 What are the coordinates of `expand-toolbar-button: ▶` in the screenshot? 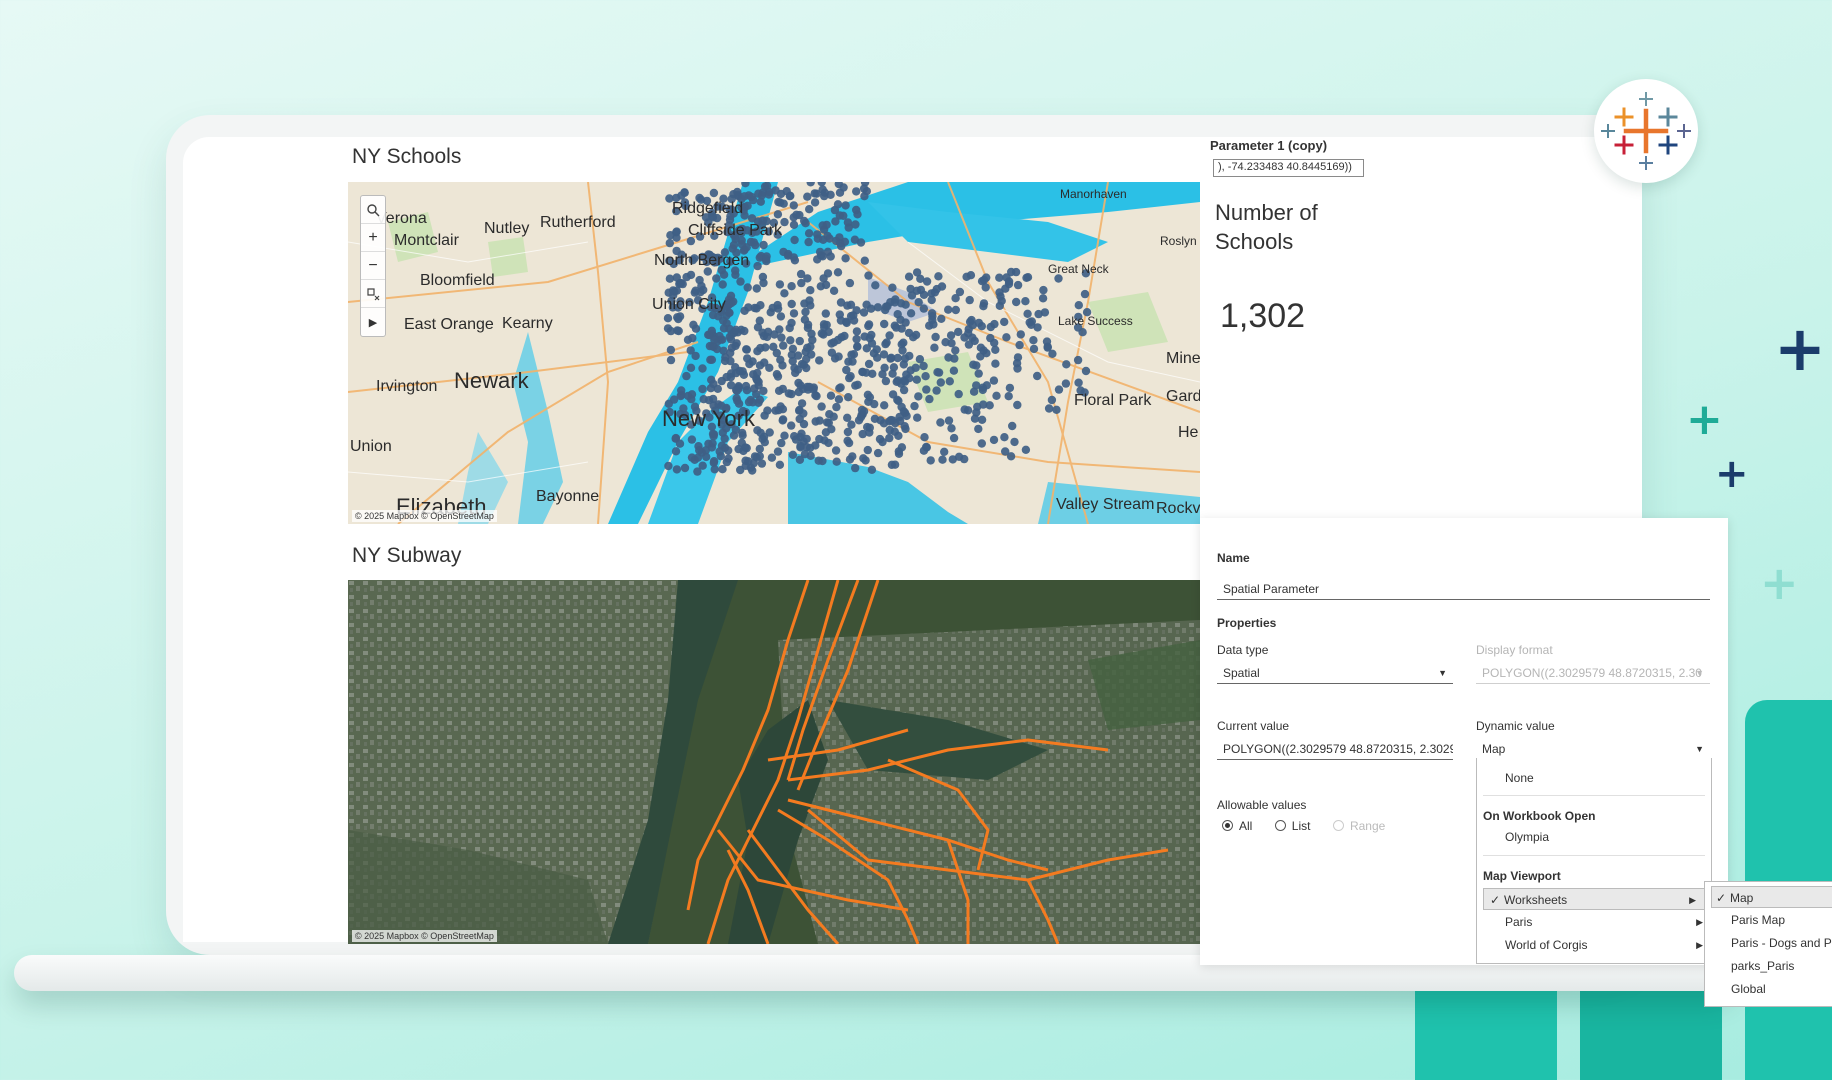 It's located at (373, 322).